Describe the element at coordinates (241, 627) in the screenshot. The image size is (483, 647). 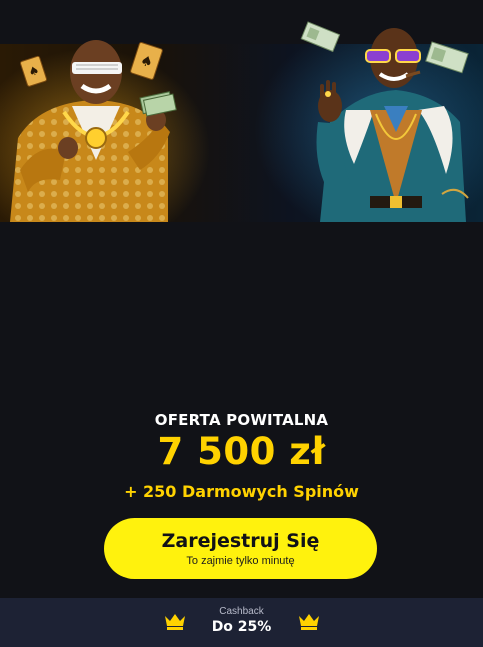
I see `cashback-value: Do 25%` at that location.